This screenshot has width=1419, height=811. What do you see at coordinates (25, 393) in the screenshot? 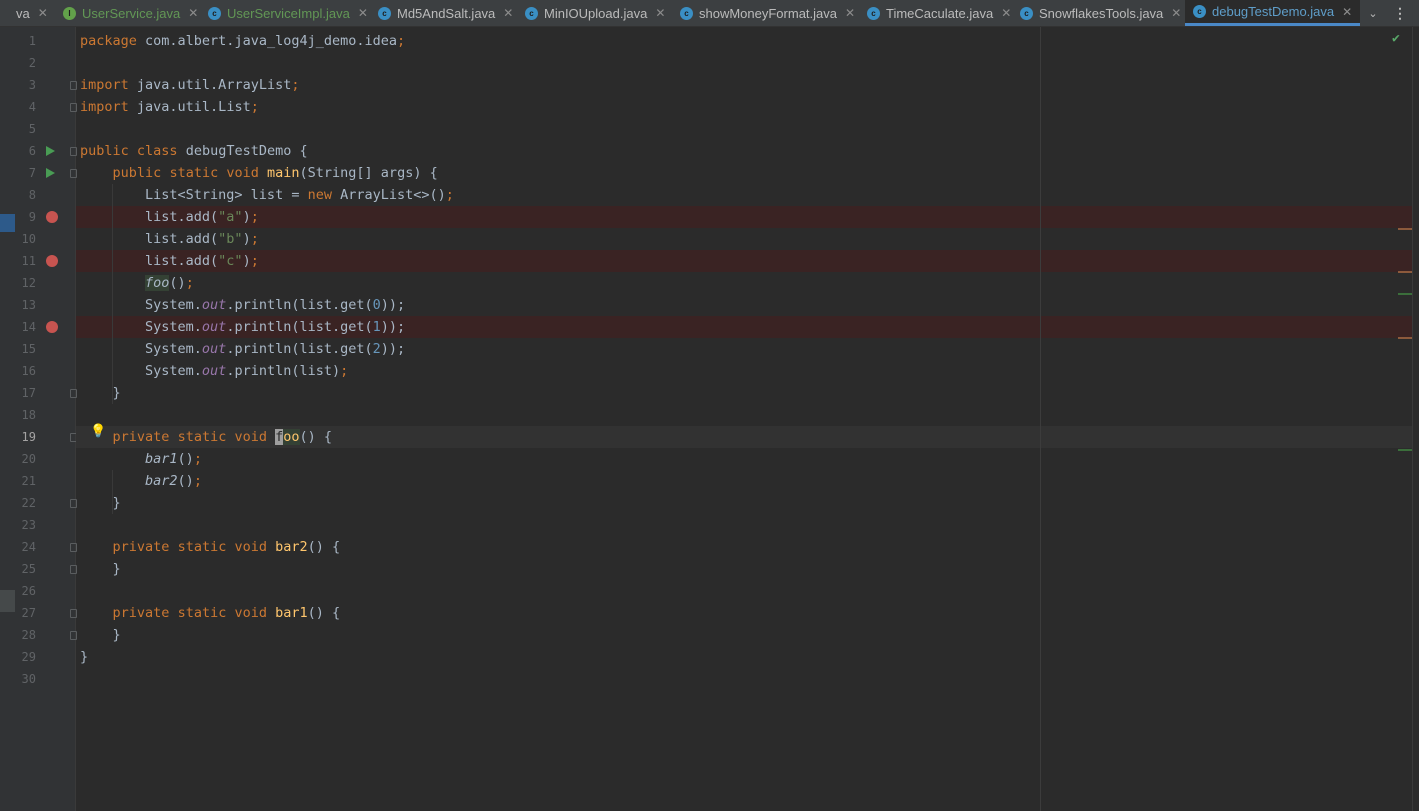
I see `line-number: 17` at bounding box center [25, 393].